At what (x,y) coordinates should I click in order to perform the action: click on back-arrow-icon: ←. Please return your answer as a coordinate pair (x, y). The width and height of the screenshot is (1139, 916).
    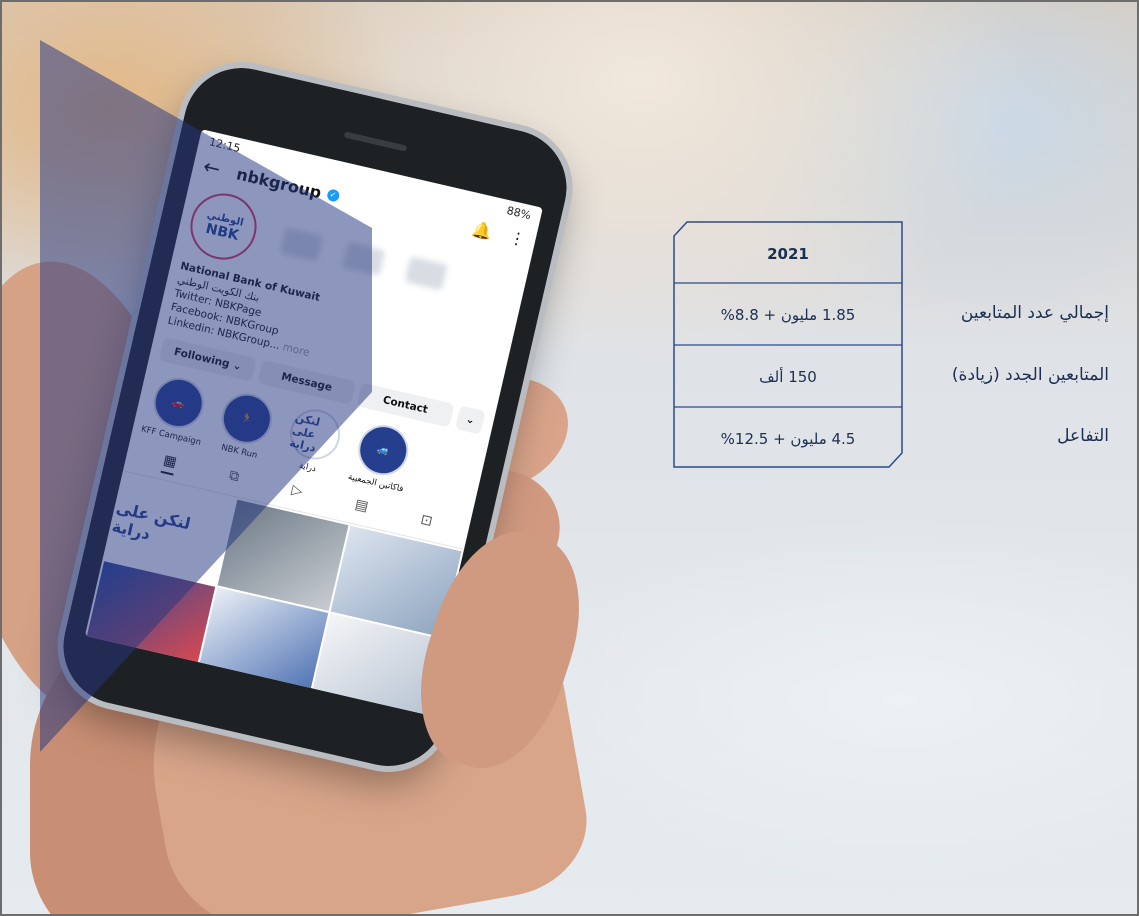
    Looking at the image, I should click on (220, 169).